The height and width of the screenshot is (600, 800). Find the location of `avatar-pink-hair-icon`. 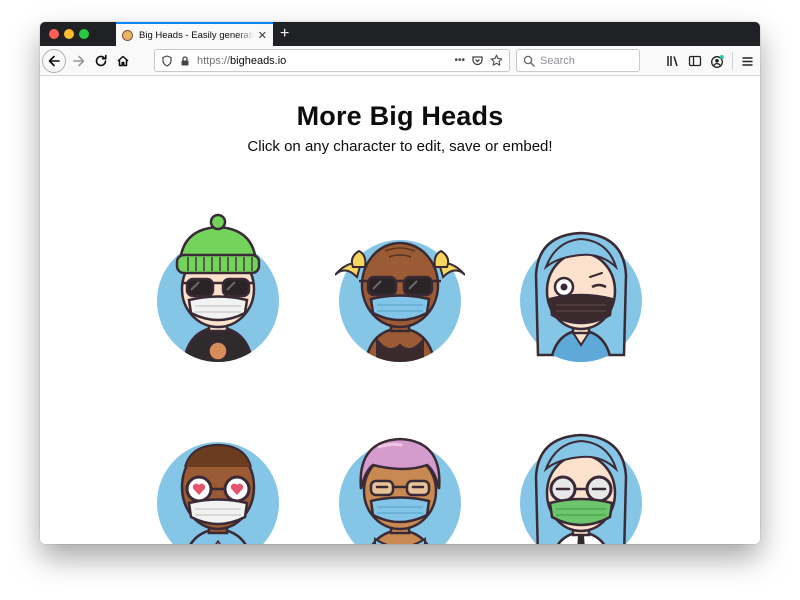

avatar-pink-hair-icon is located at coordinates (400, 490).